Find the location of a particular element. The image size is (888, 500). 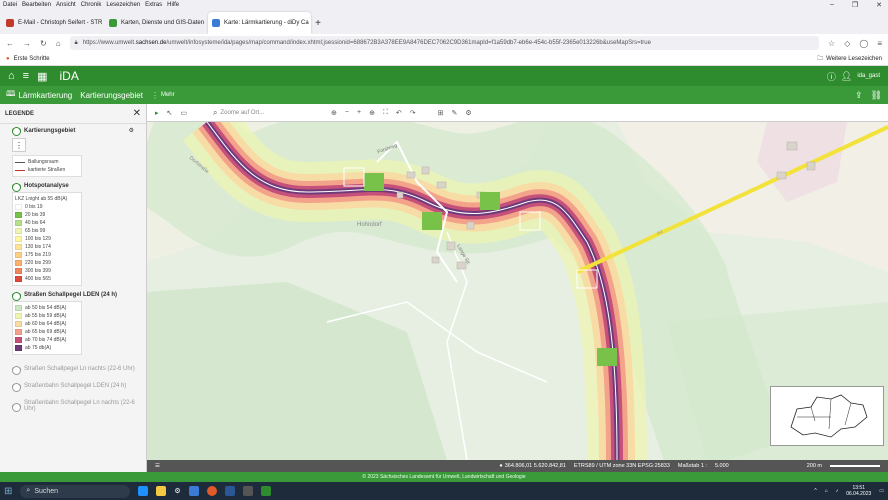

forward-icon: → is located at coordinates (27, 43).